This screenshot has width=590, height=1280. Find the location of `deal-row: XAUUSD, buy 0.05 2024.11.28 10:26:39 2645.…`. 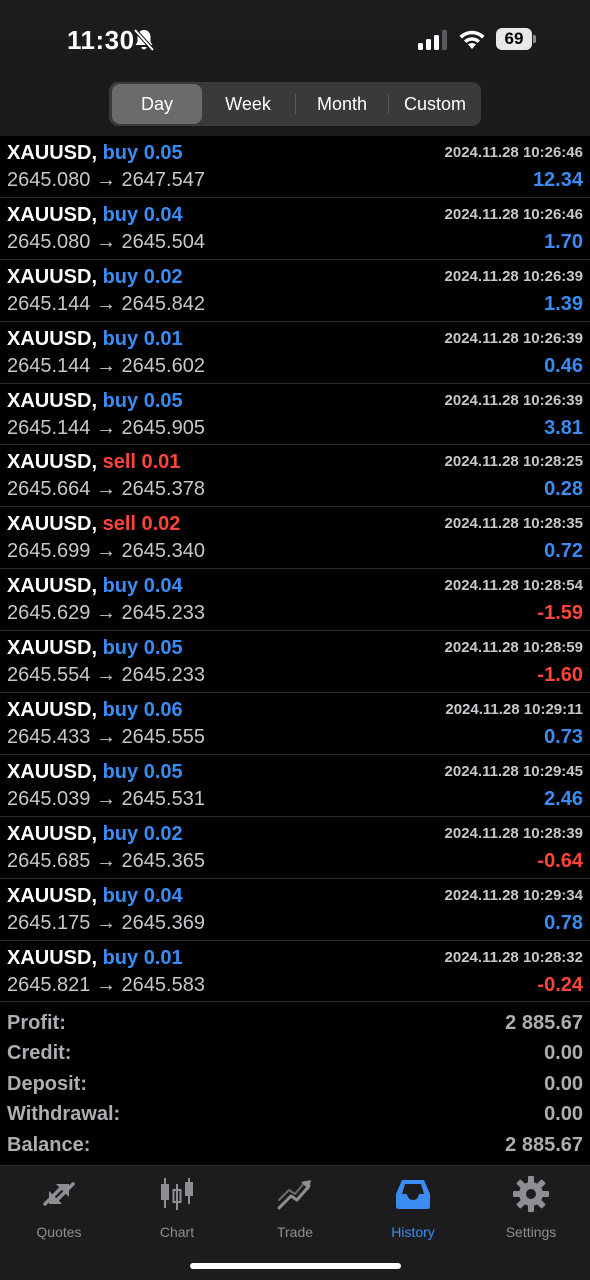

deal-row: XAUUSD, buy 0.05 2024.11.28 10:26:39 2645.… is located at coordinates (295, 415).